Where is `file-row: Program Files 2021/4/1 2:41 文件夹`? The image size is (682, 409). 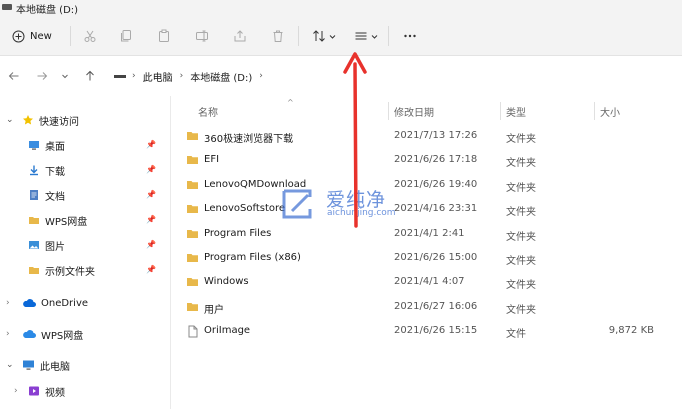
file-row: Program Files 2021/4/1 2:41 文件夹 is located at coordinates (431, 235).